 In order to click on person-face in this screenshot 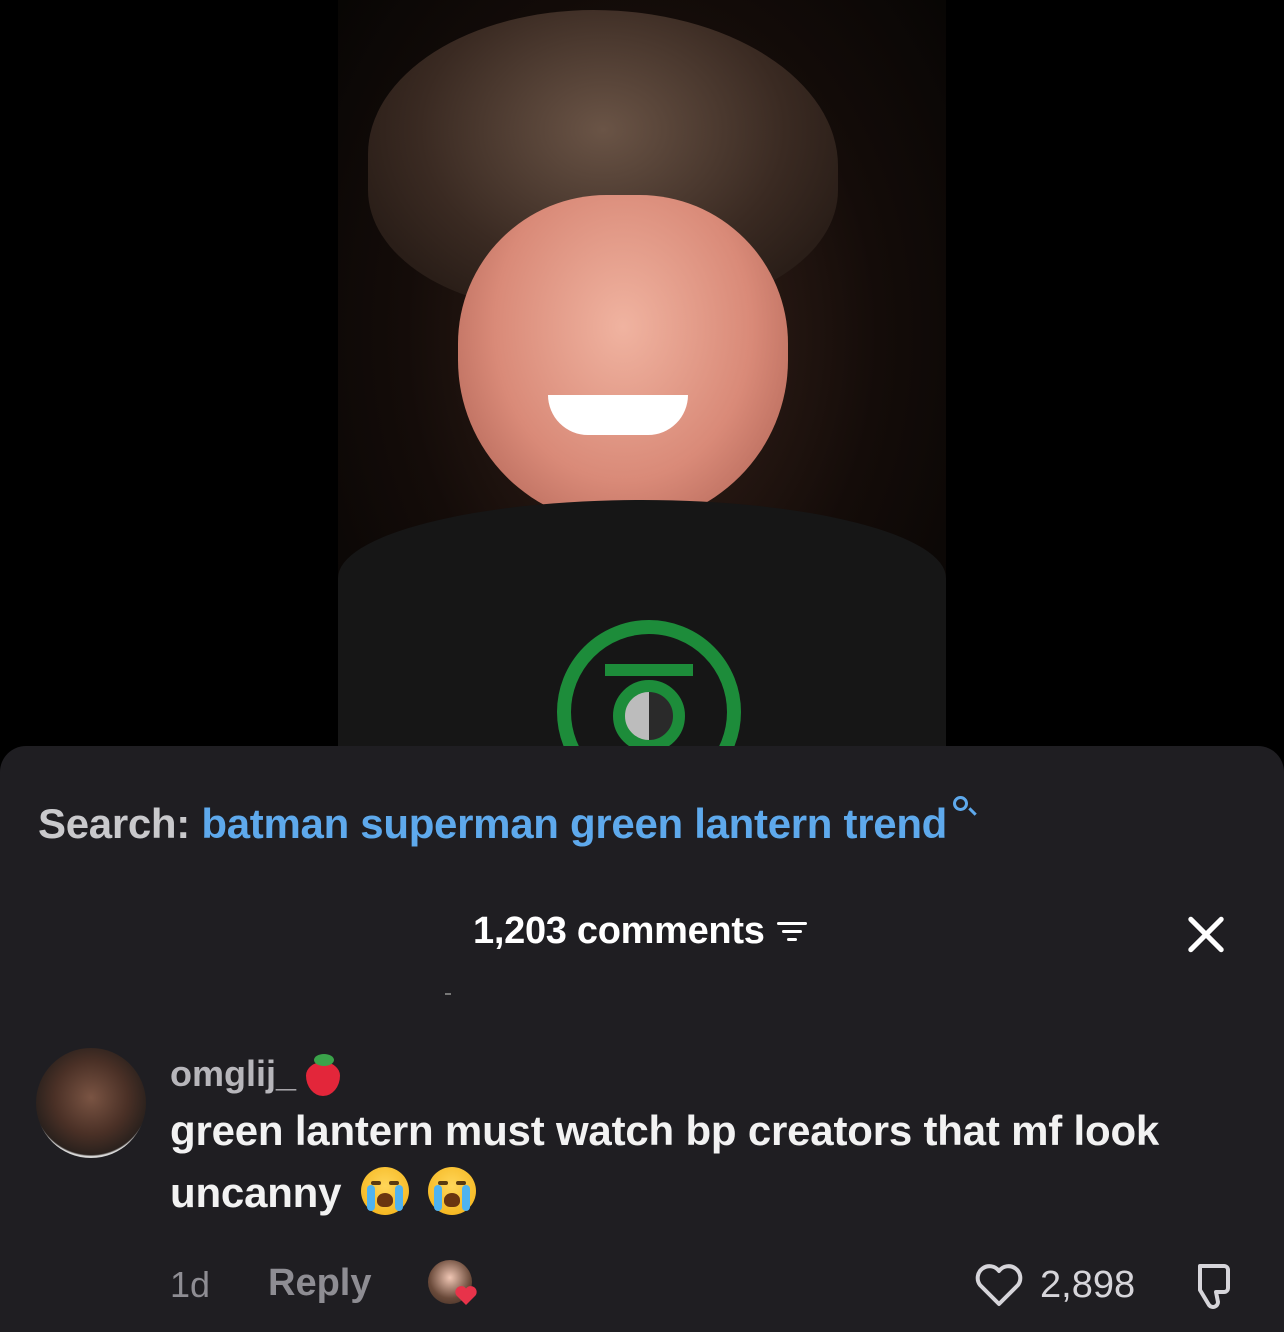, I will do `click(623, 360)`.